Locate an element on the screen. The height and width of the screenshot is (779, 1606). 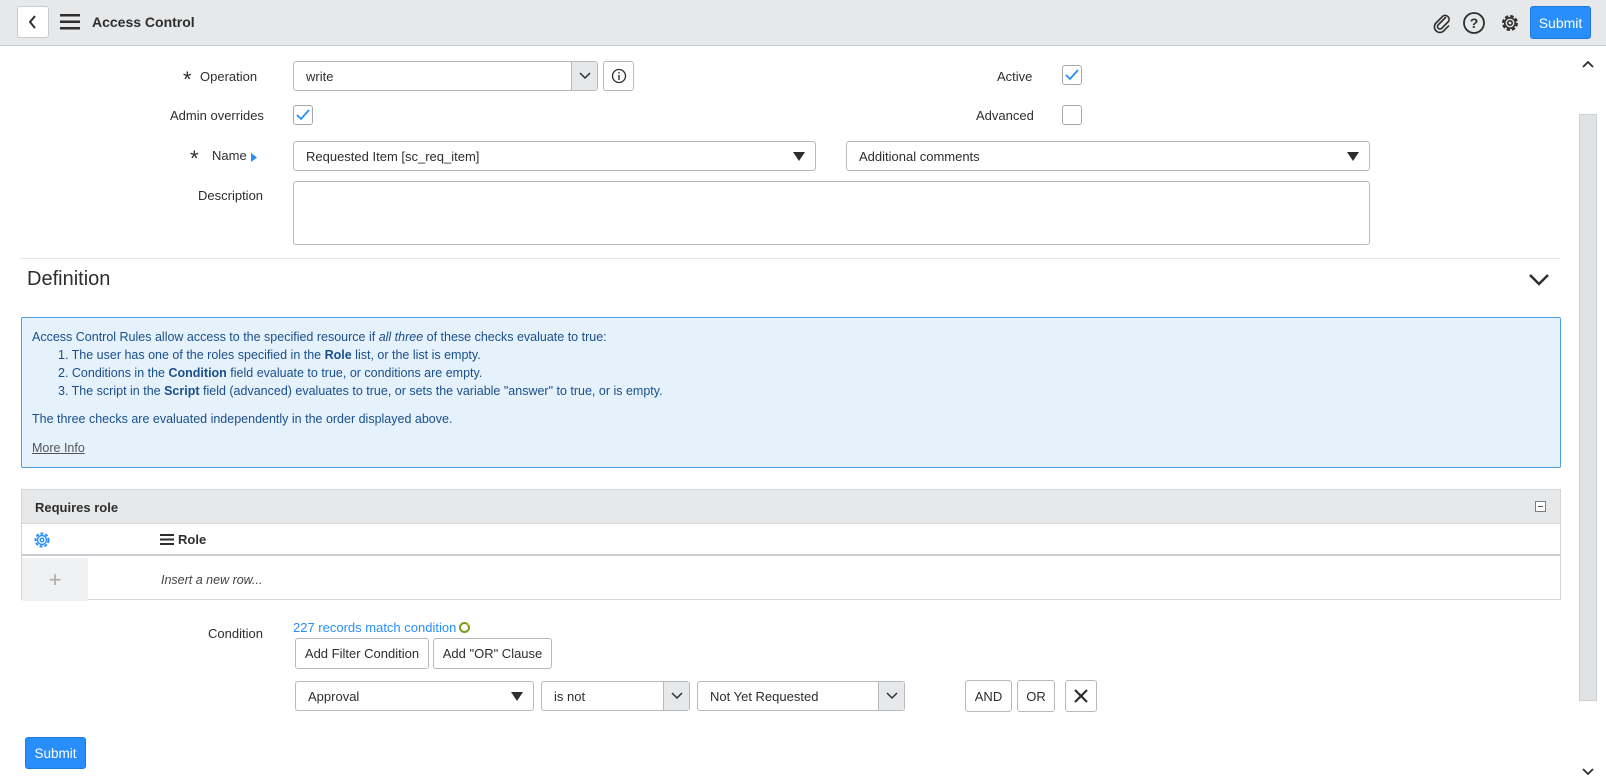
name-field-select: Additional comments is located at coordinates (1108, 156).